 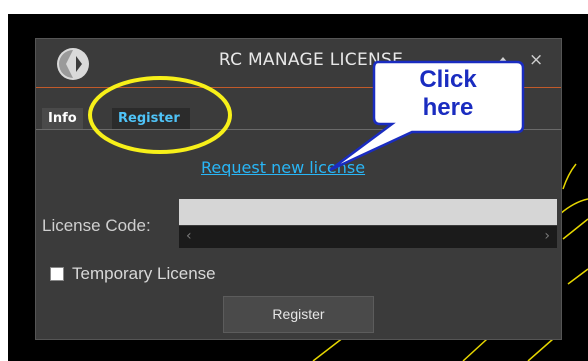 What do you see at coordinates (144, 274) in the screenshot?
I see `temporary-license-label: Temporary License` at bounding box center [144, 274].